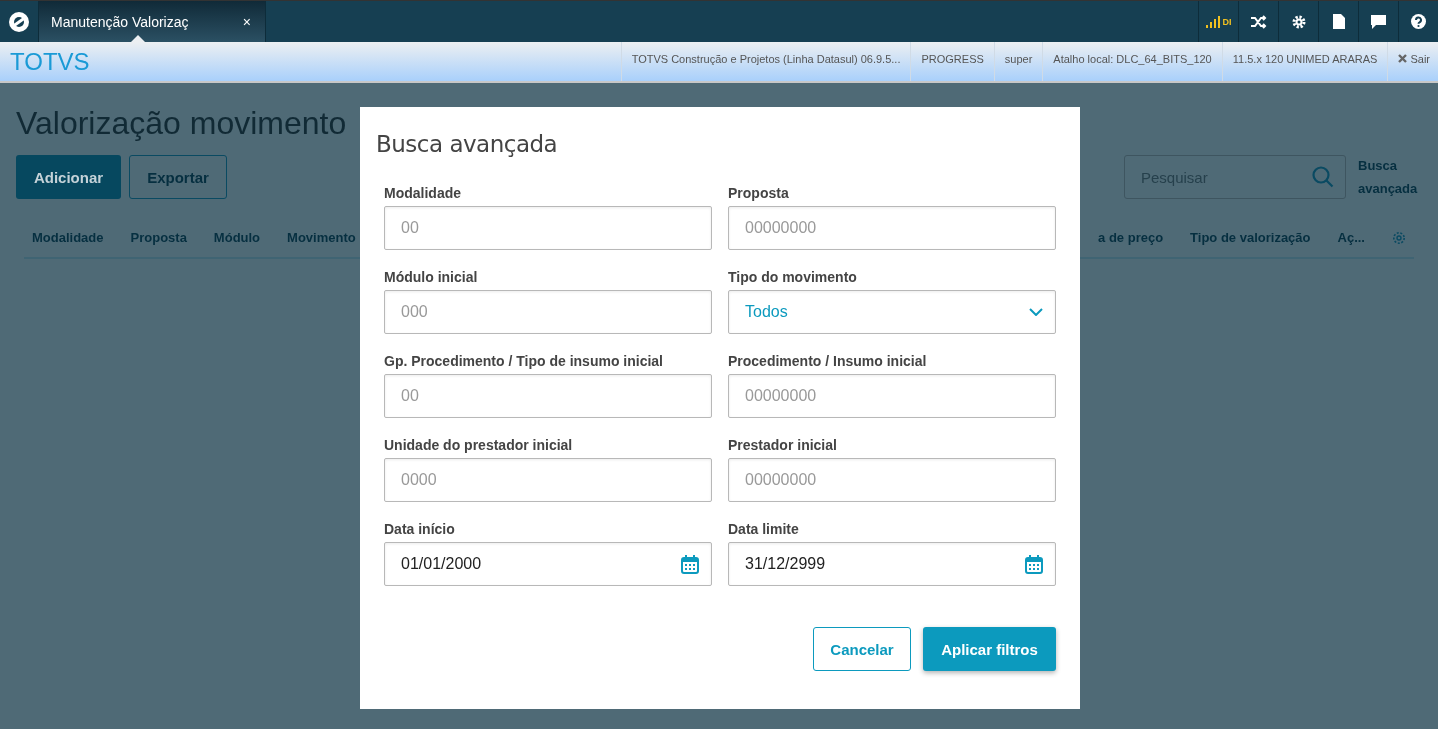  I want to click on column-header: a de preço, so click(1131, 237).